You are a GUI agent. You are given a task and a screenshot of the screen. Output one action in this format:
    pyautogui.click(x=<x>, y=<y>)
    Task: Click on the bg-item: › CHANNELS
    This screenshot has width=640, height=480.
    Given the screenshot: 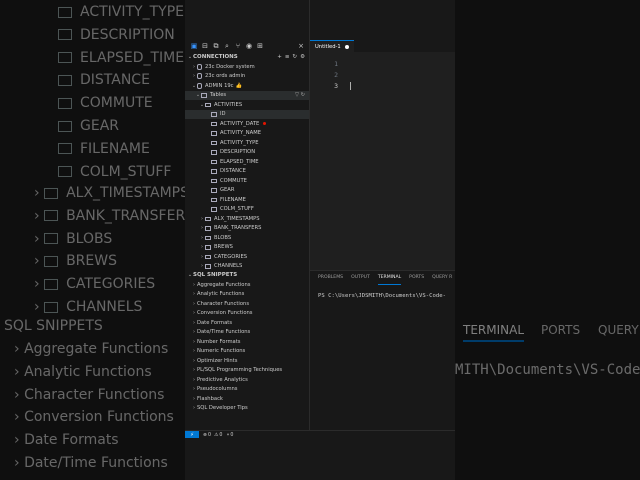 What is the action you would take?
    pyautogui.click(x=88, y=307)
    